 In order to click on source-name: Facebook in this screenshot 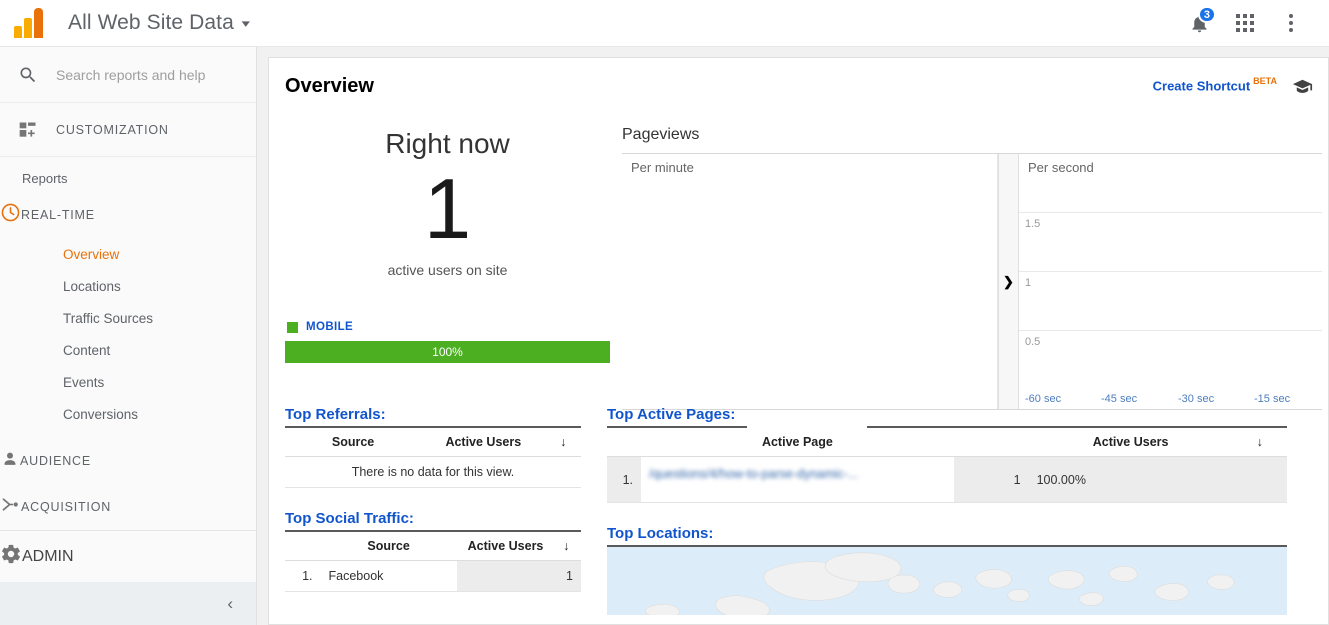, I will do `click(388, 576)`.